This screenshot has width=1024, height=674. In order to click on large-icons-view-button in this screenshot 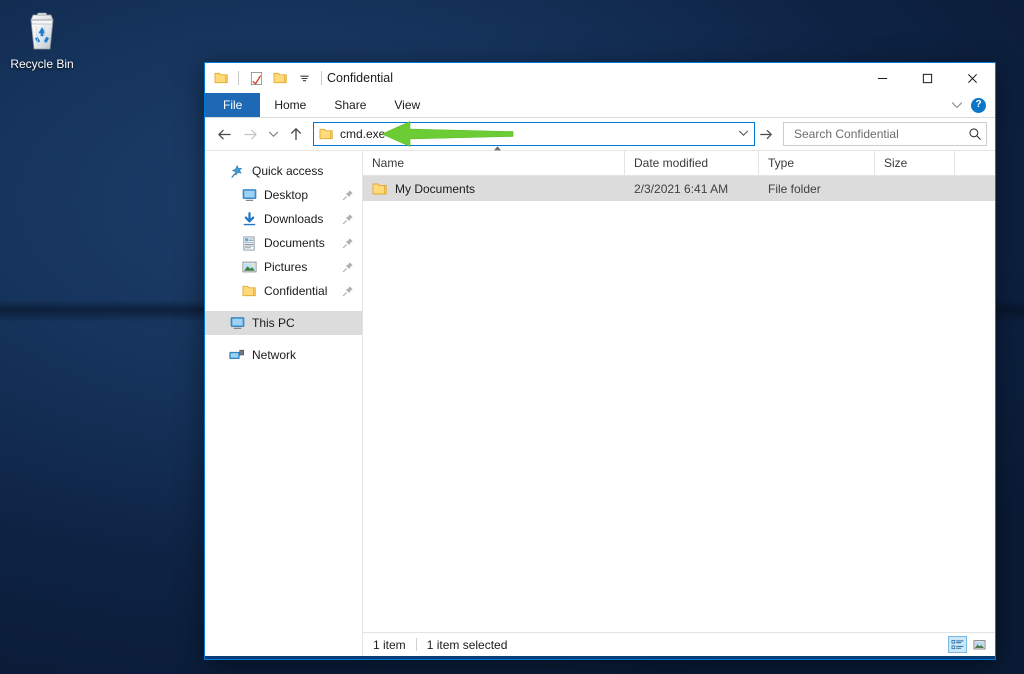, I will do `click(979, 644)`.